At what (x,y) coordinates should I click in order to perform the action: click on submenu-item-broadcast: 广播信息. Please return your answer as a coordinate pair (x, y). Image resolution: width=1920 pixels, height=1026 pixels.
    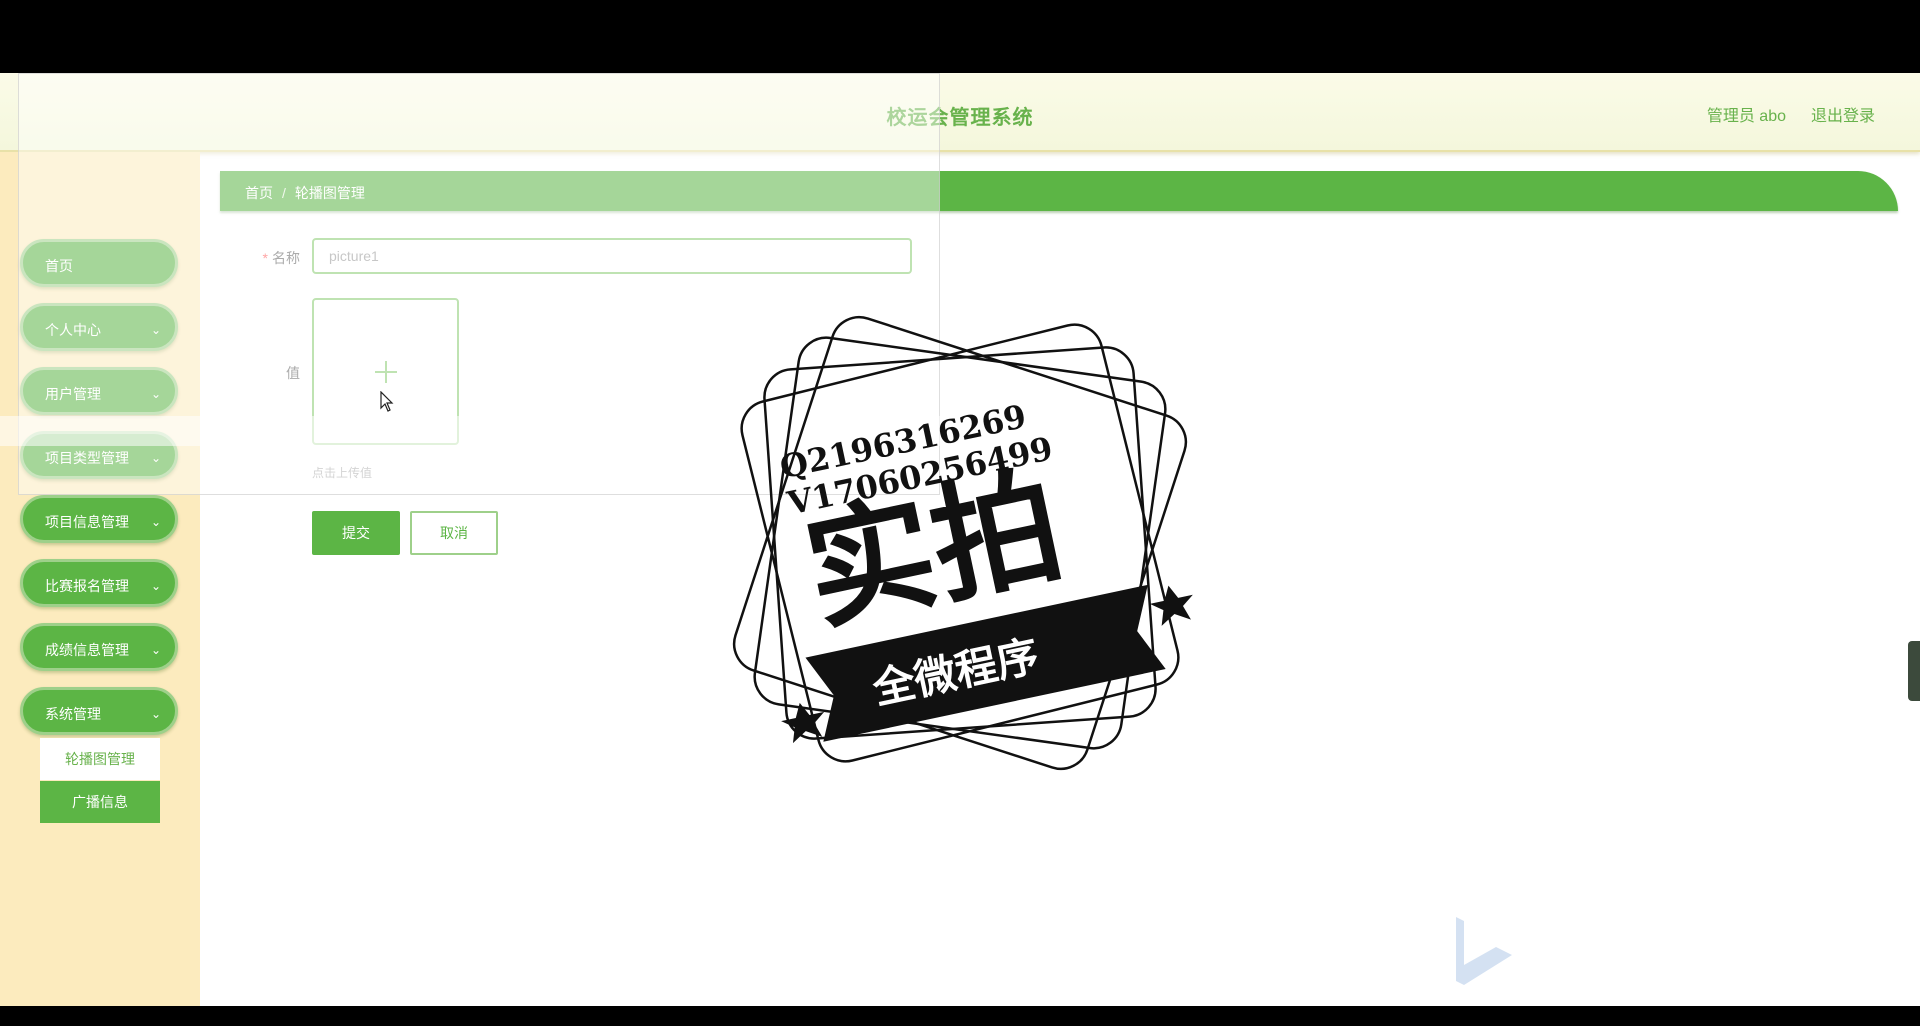
    Looking at the image, I should click on (100, 802).